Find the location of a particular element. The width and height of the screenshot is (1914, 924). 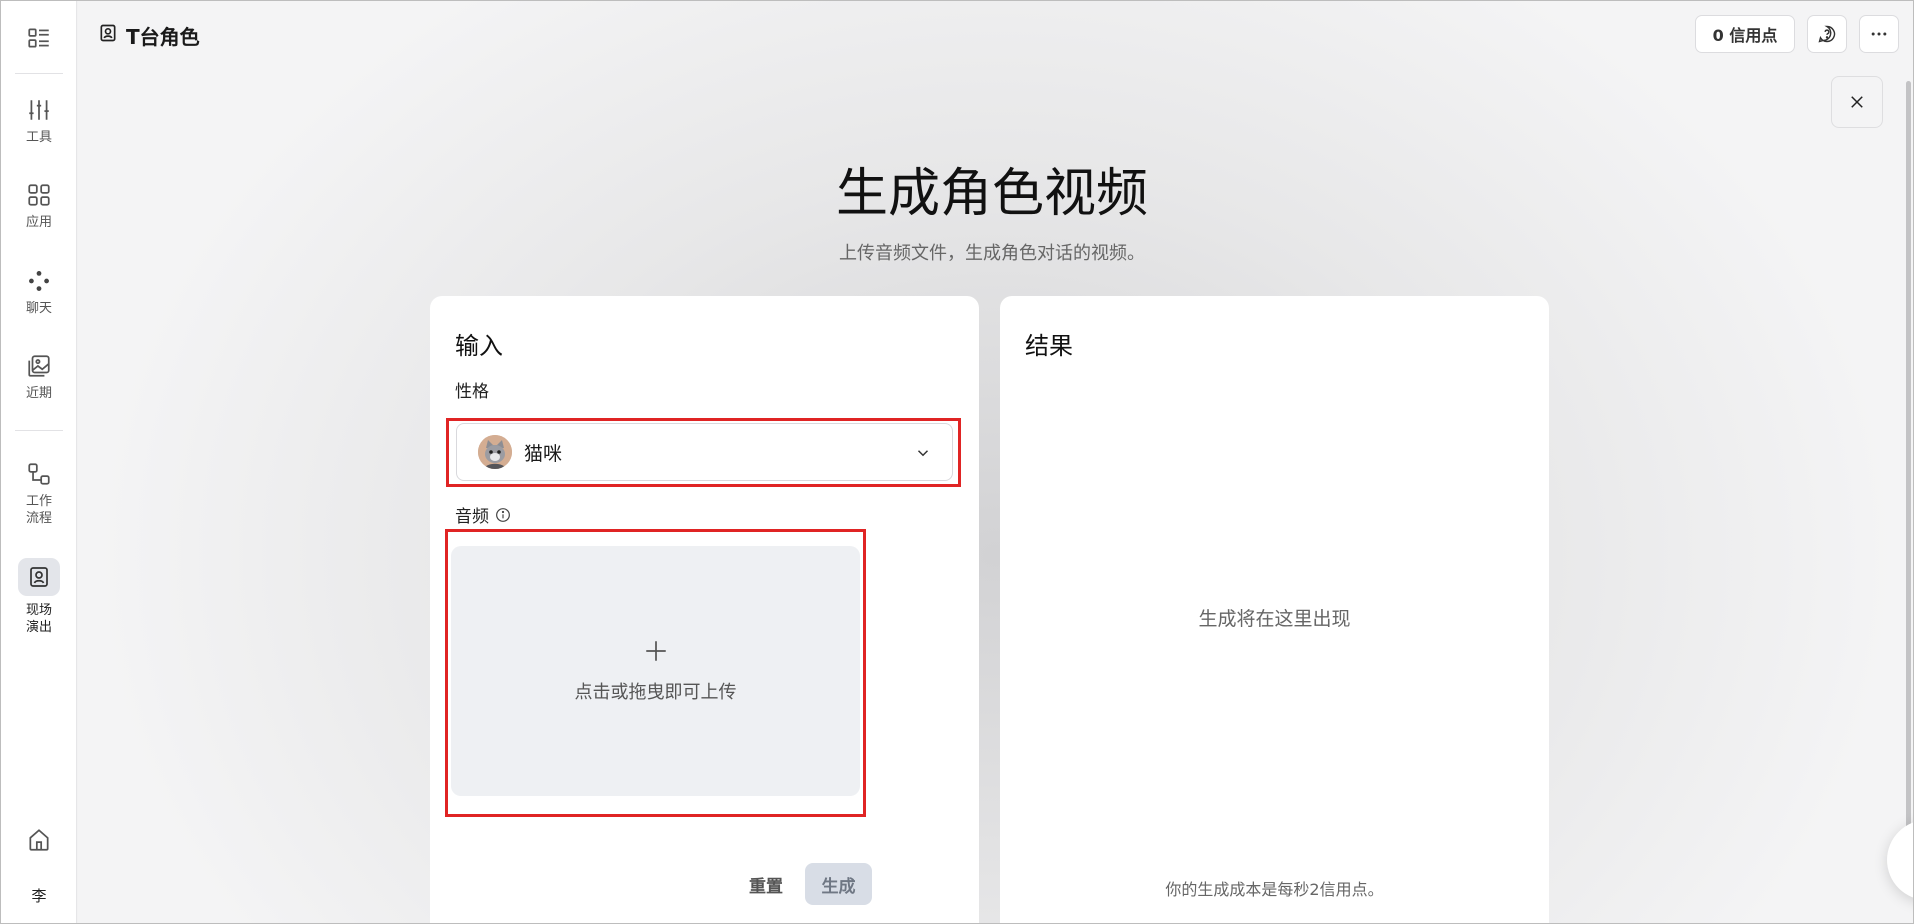

more-horizontal-icon is located at coordinates (1879, 34).